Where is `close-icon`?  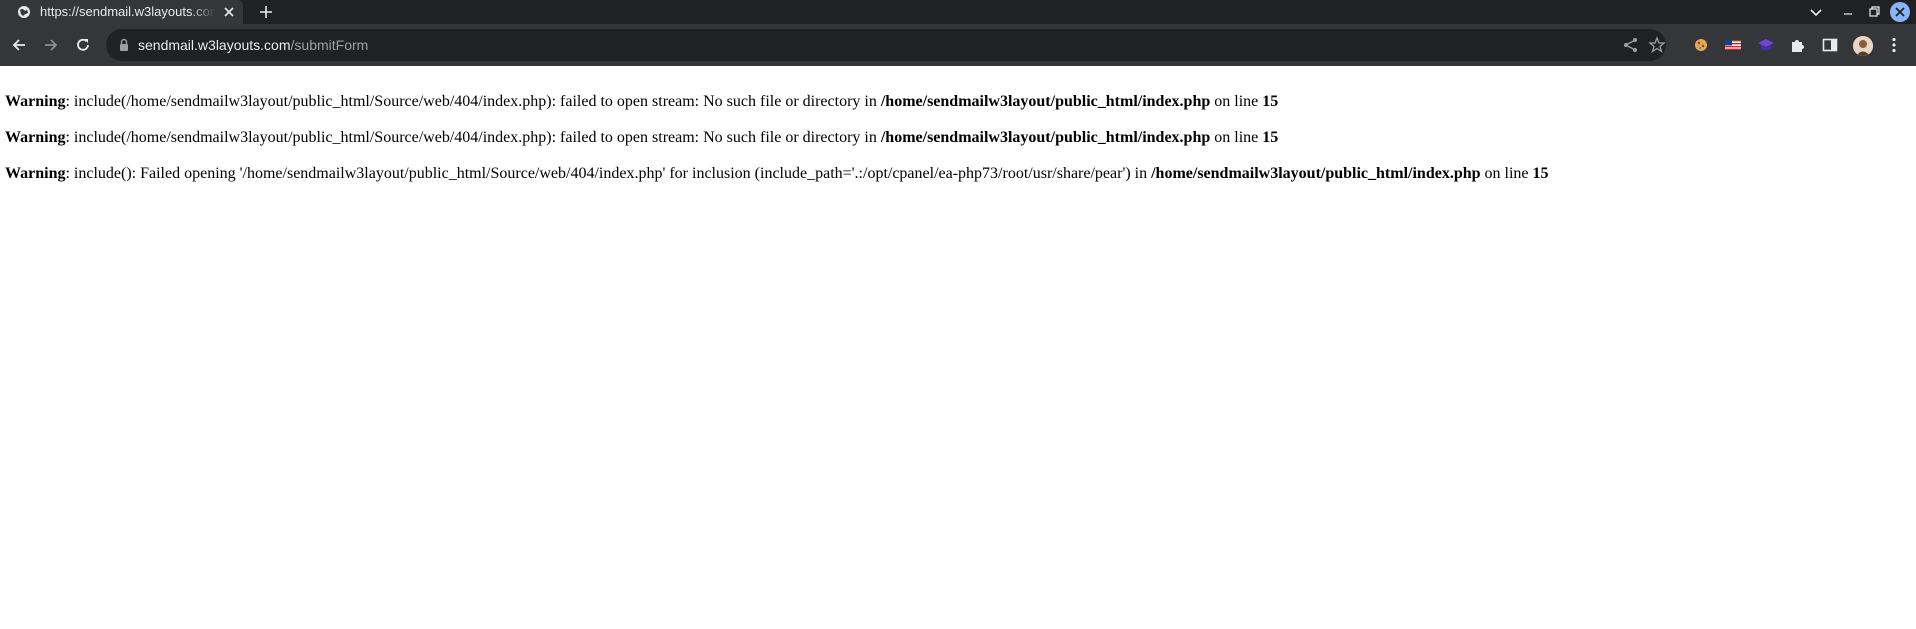
close-icon is located at coordinates (229, 12).